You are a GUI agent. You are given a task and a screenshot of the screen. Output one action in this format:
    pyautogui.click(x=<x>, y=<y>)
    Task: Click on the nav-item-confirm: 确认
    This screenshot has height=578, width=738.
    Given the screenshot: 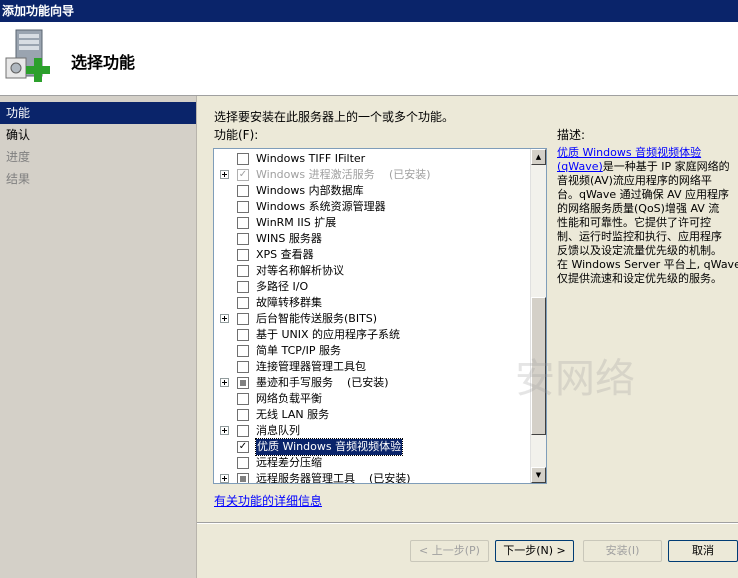 What is the action you would take?
    pyautogui.click(x=98, y=135)
    